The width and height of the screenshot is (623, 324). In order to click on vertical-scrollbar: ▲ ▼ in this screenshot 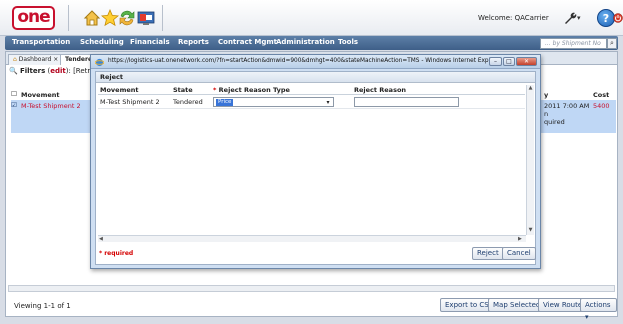, I will do `click(530, 160)`.